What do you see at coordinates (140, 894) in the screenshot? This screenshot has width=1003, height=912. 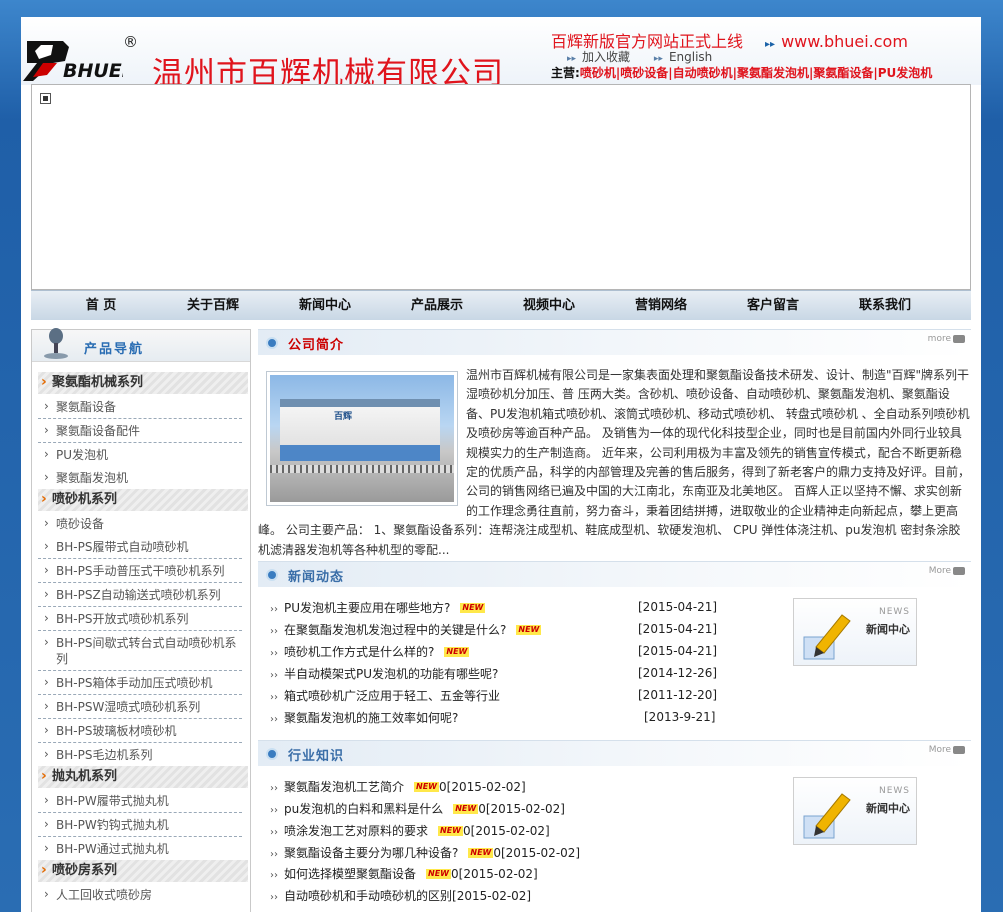 I see `list-item: 人工回收式喷砂房` at bounding box center [140, 894].